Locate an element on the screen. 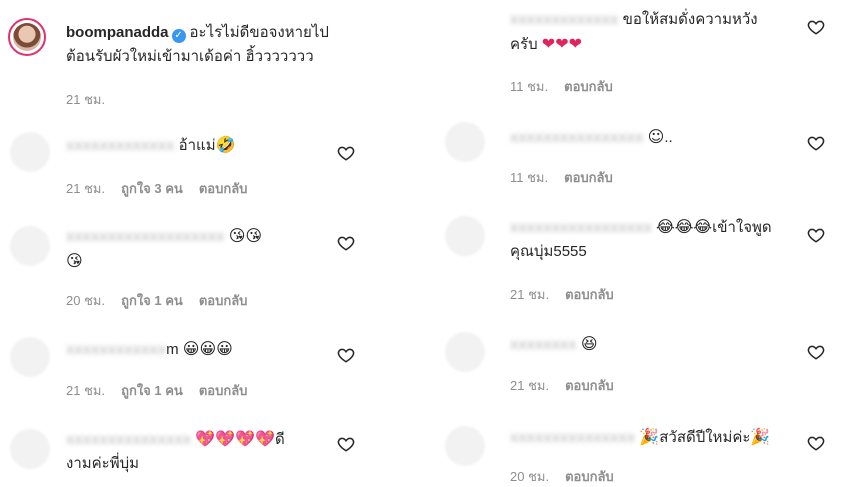 Image resolution: width=849 pixels, height=487 pixels. comment-username: xxxxxxxxxxxxxxxx is located at coordinates (576, 137).